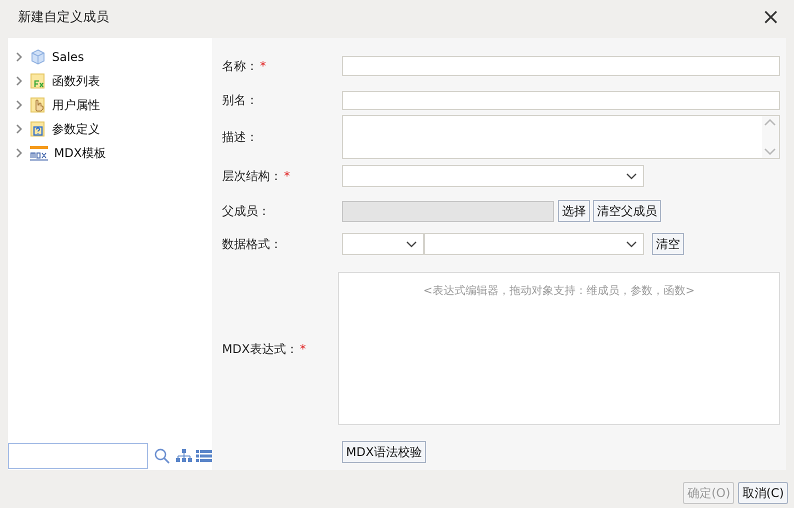 The height and width of the screenshot is (508, 794). Describe the element at coordinates (113, 153) in the screenshot. I see `tree-item: MDX模板` at that location.